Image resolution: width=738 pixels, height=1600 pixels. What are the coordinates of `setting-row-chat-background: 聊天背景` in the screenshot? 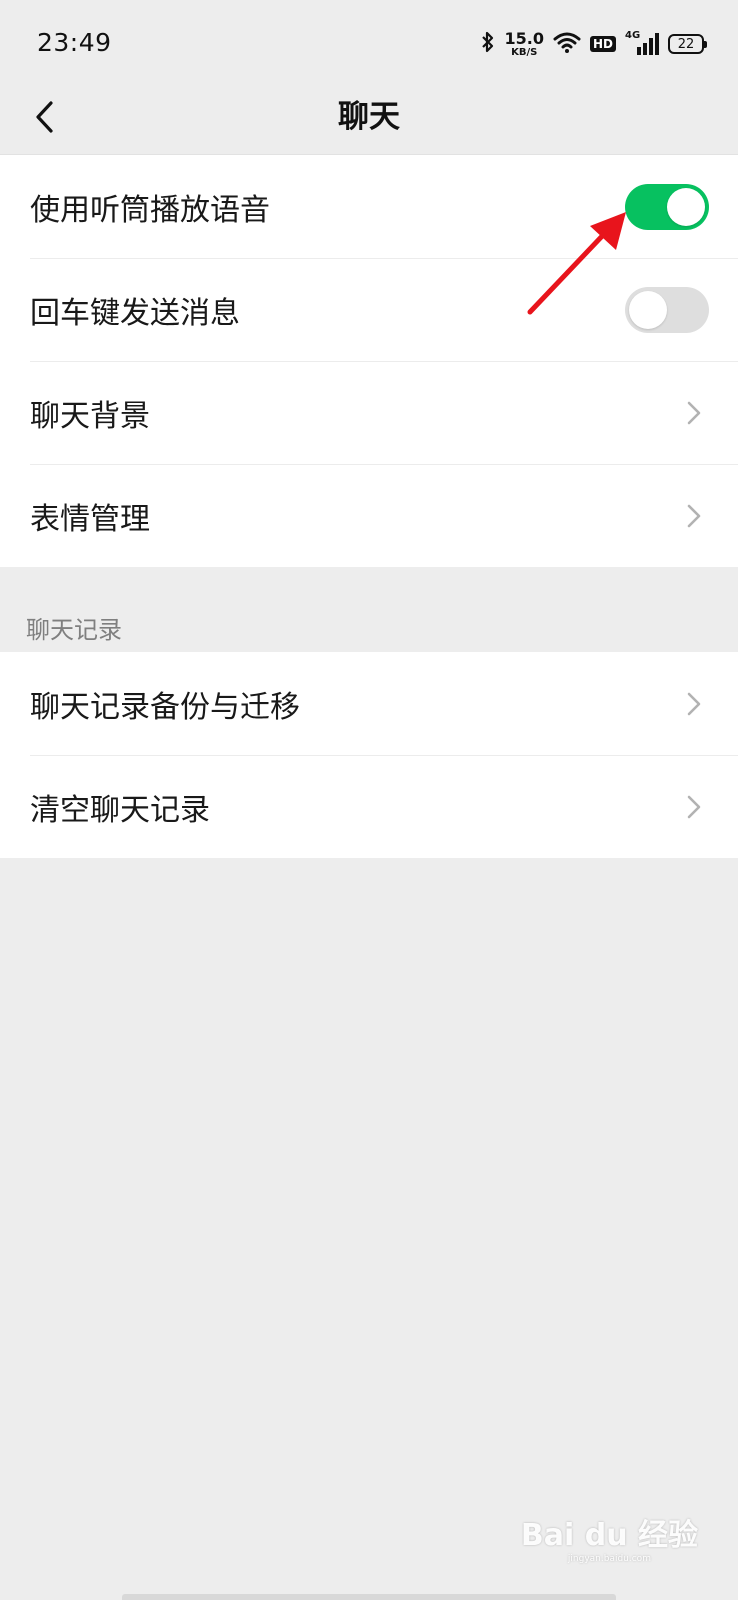 It's located at (369, 412).